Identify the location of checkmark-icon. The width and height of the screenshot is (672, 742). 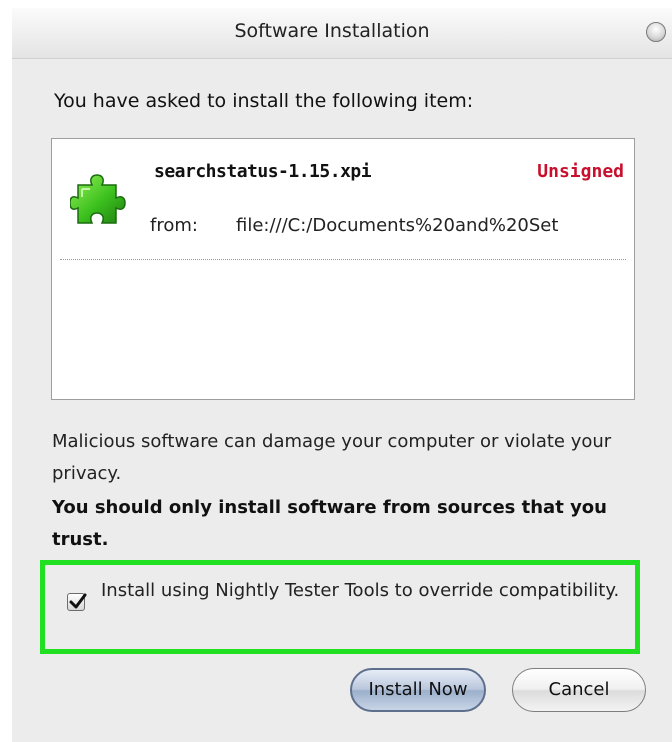
(78, 601).